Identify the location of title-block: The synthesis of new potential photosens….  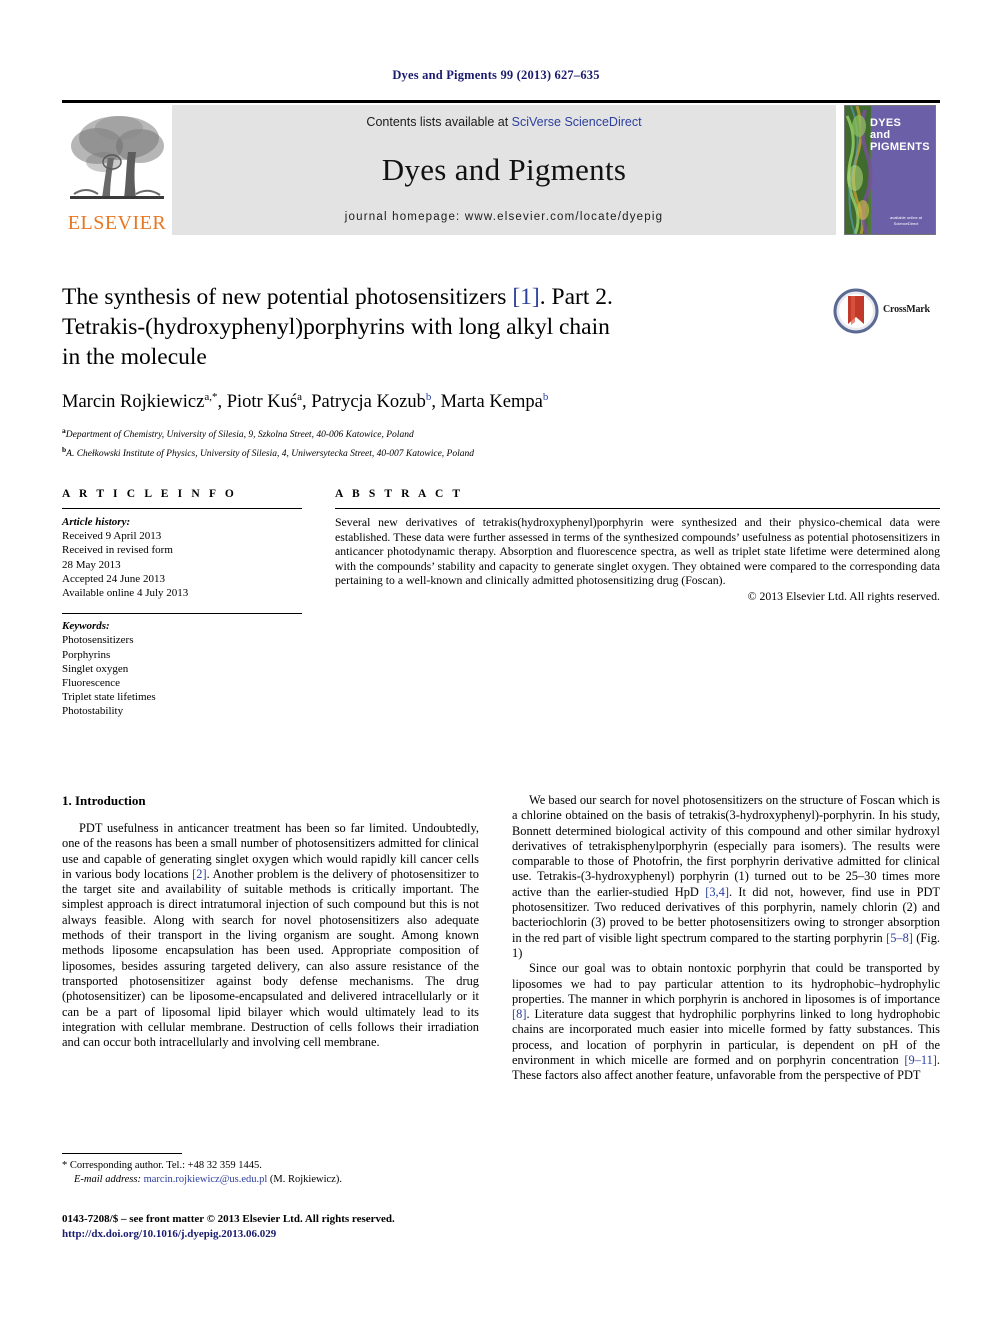
(442, 327).